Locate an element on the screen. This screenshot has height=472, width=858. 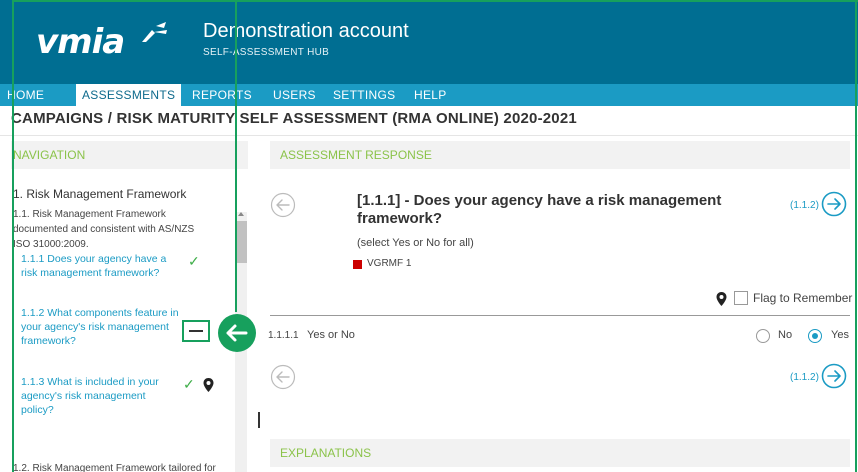
row-number: 1.1.1.1 is located at coordinates (283, 335).